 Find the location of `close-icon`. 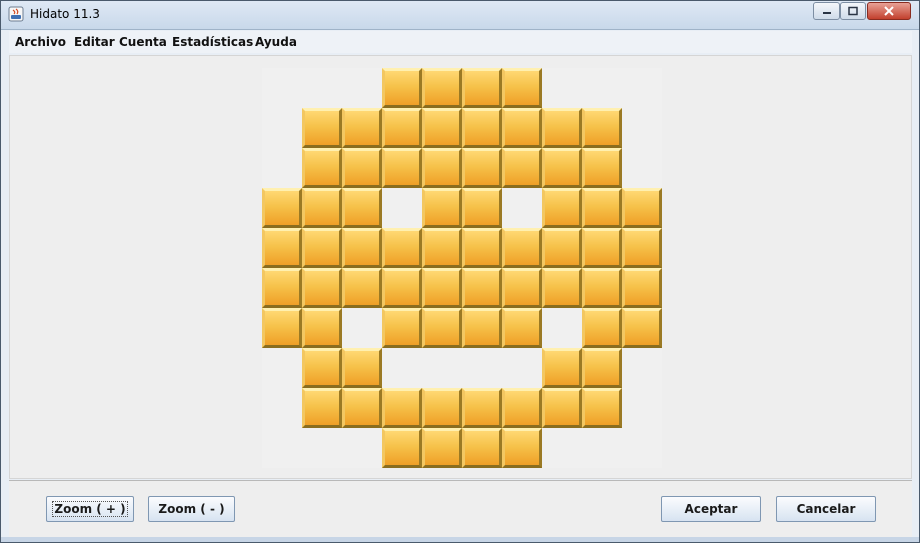

close-icon is located at coordinates (889, 11).